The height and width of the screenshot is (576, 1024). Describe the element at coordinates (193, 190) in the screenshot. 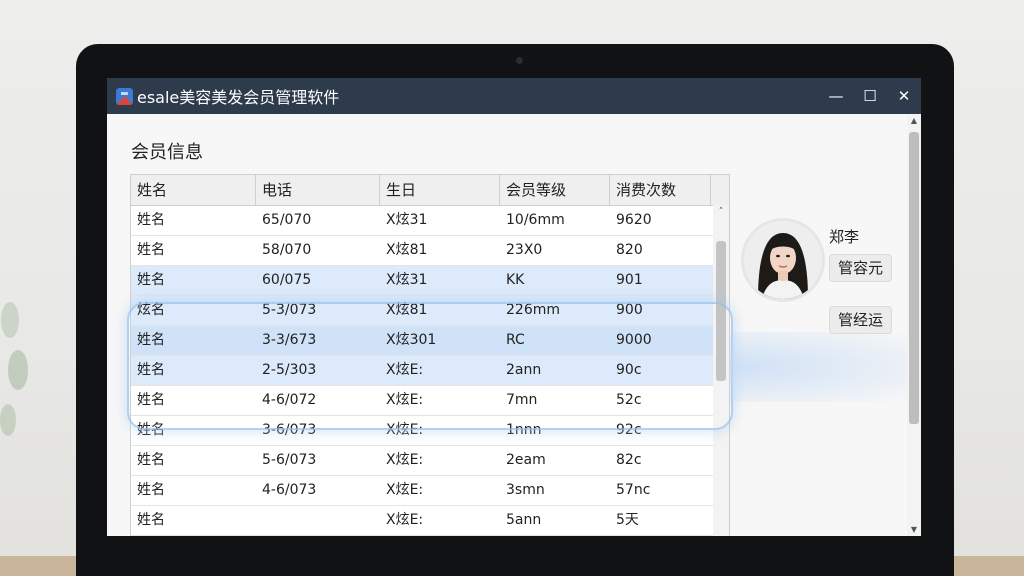

I see `column-header-name: 姓名` at that location.